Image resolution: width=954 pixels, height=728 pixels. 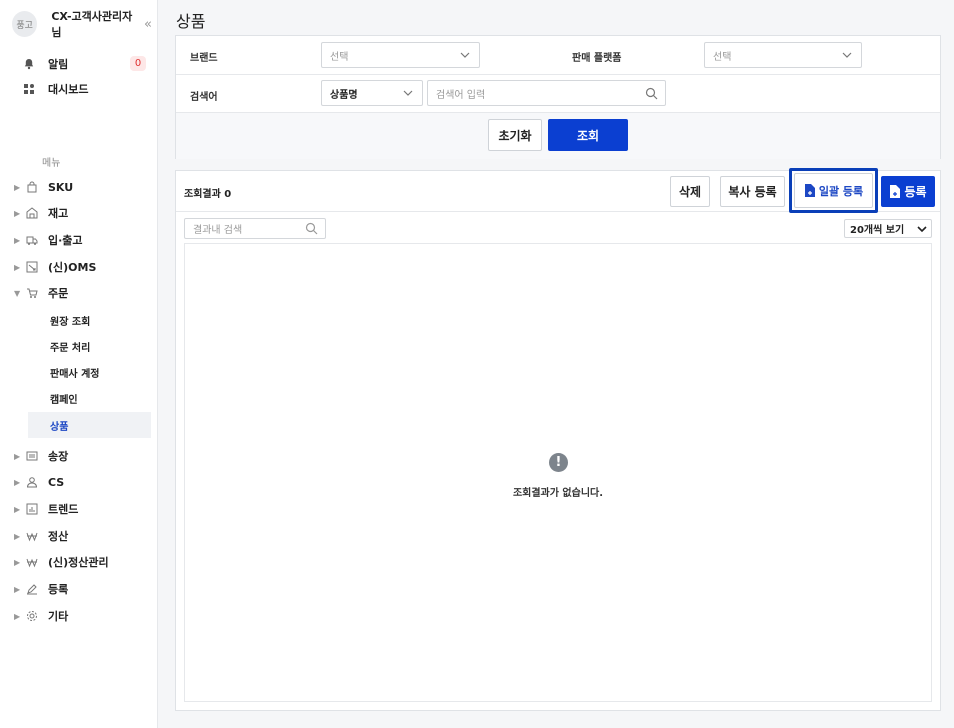 I want to click on sidebar-item-orders: ▼ 주문, so click(x=83, y=293).